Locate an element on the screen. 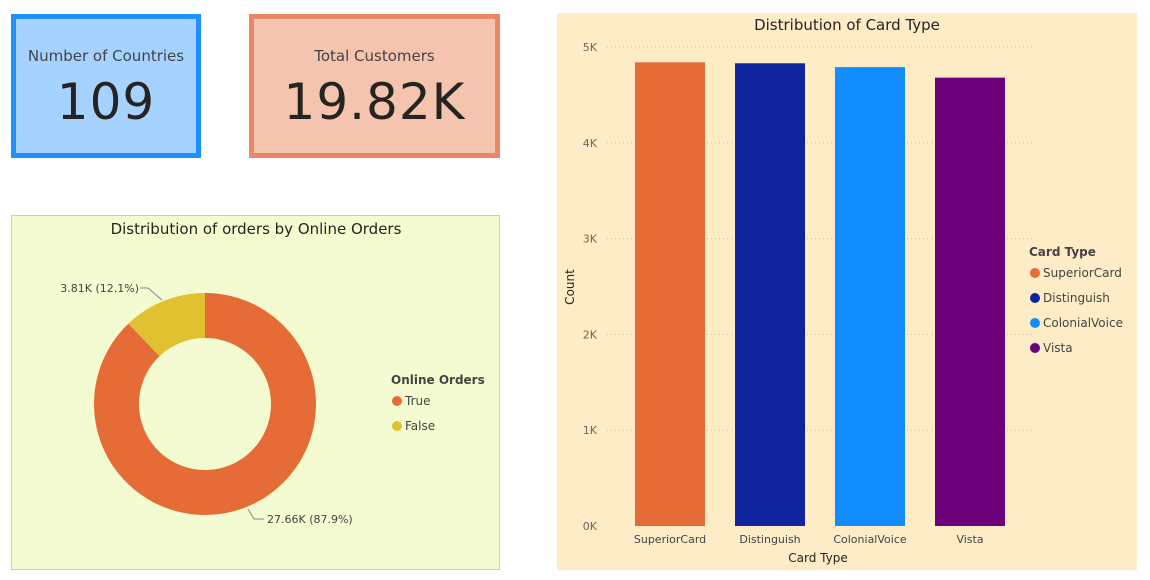 This screenshot has width=1150, height=580. kpi-label: Total Customers is located at coordinates (374, 56).